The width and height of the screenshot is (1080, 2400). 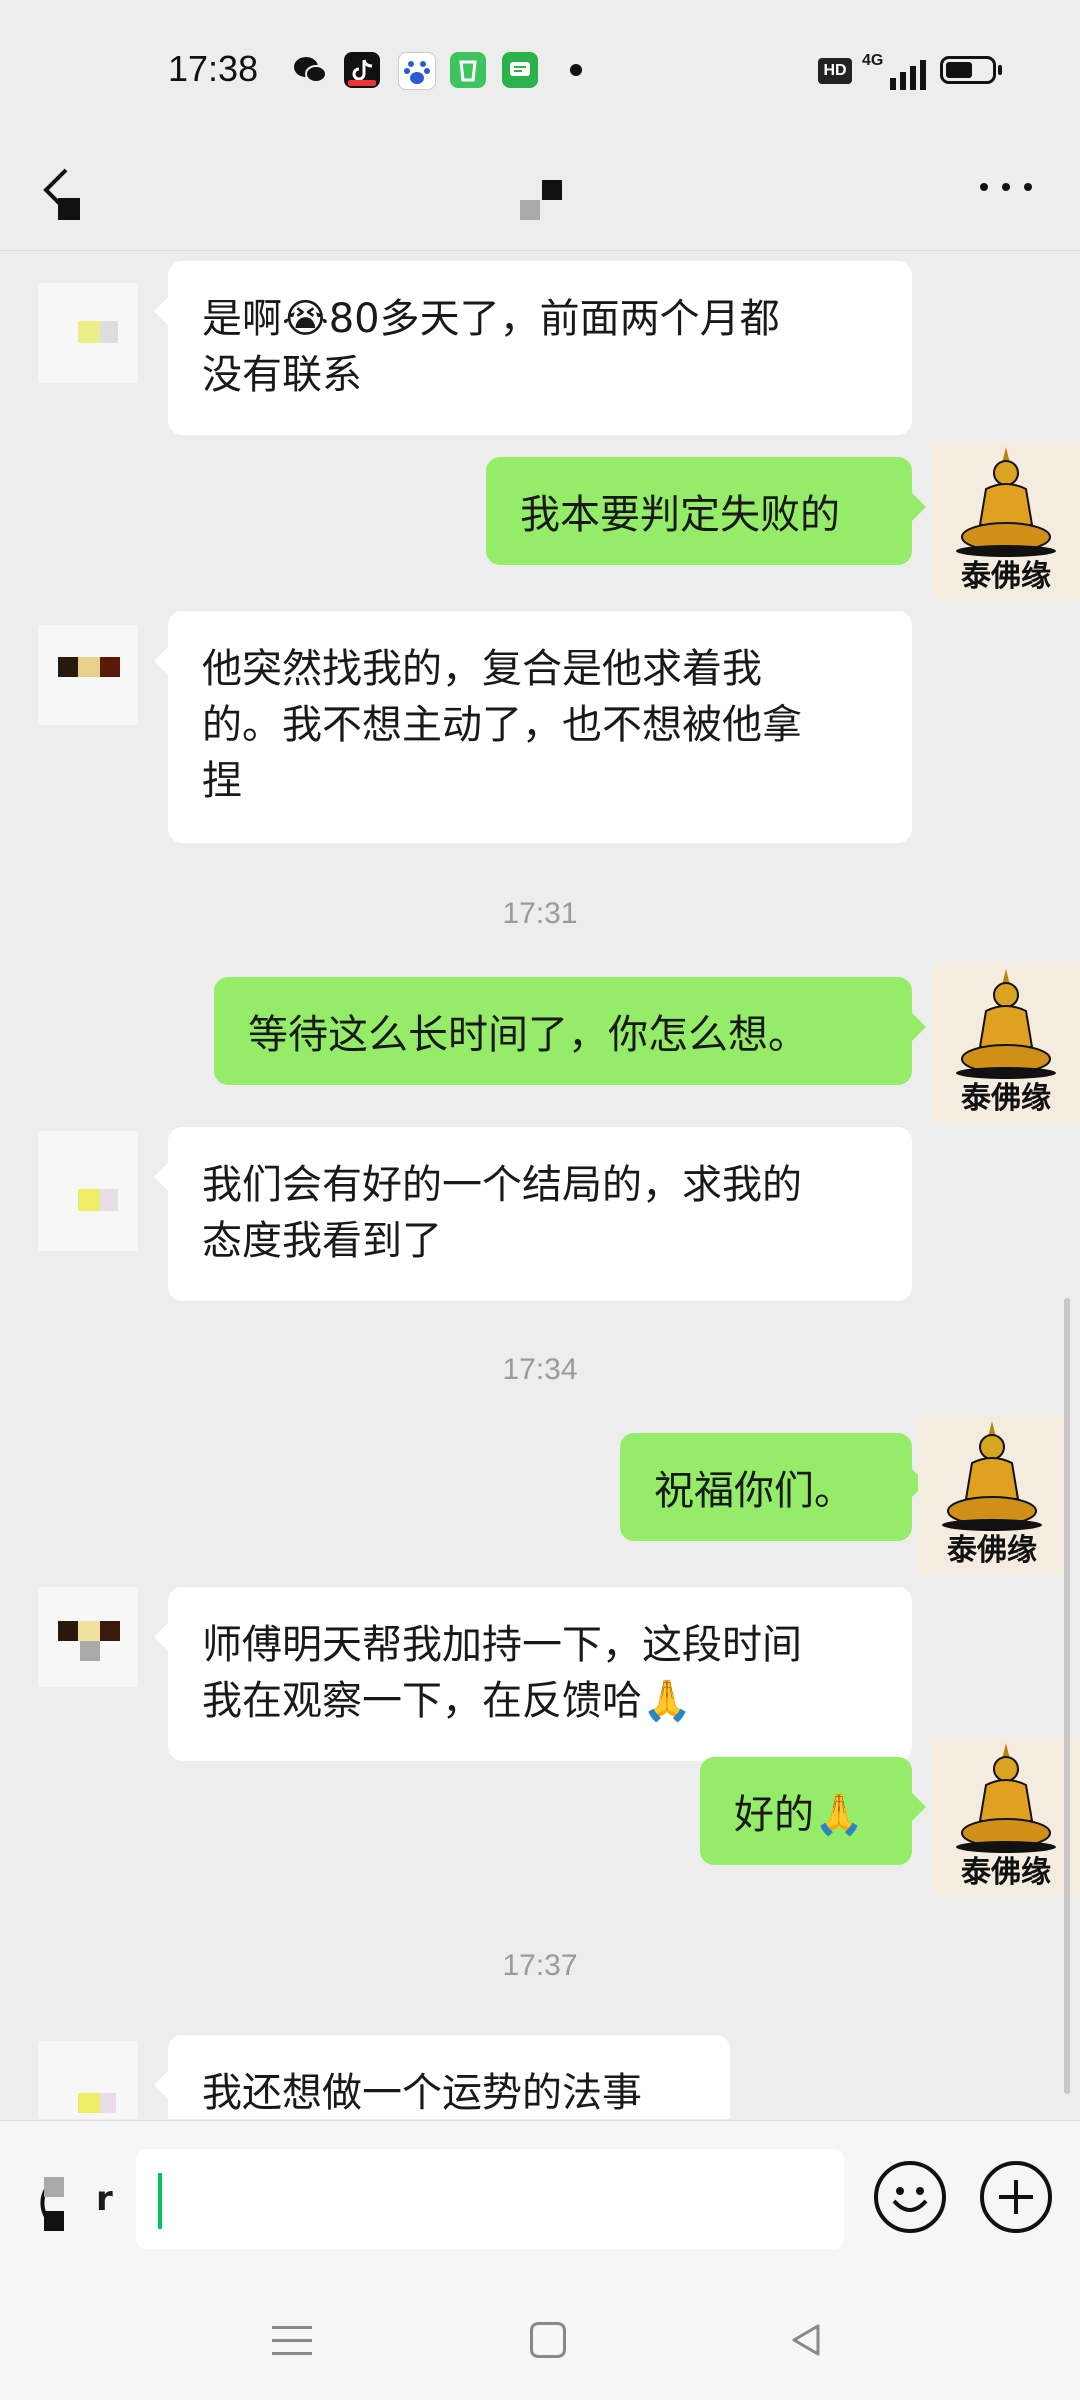 I want to click on home-square-icon, so click(x=548, y=2340).